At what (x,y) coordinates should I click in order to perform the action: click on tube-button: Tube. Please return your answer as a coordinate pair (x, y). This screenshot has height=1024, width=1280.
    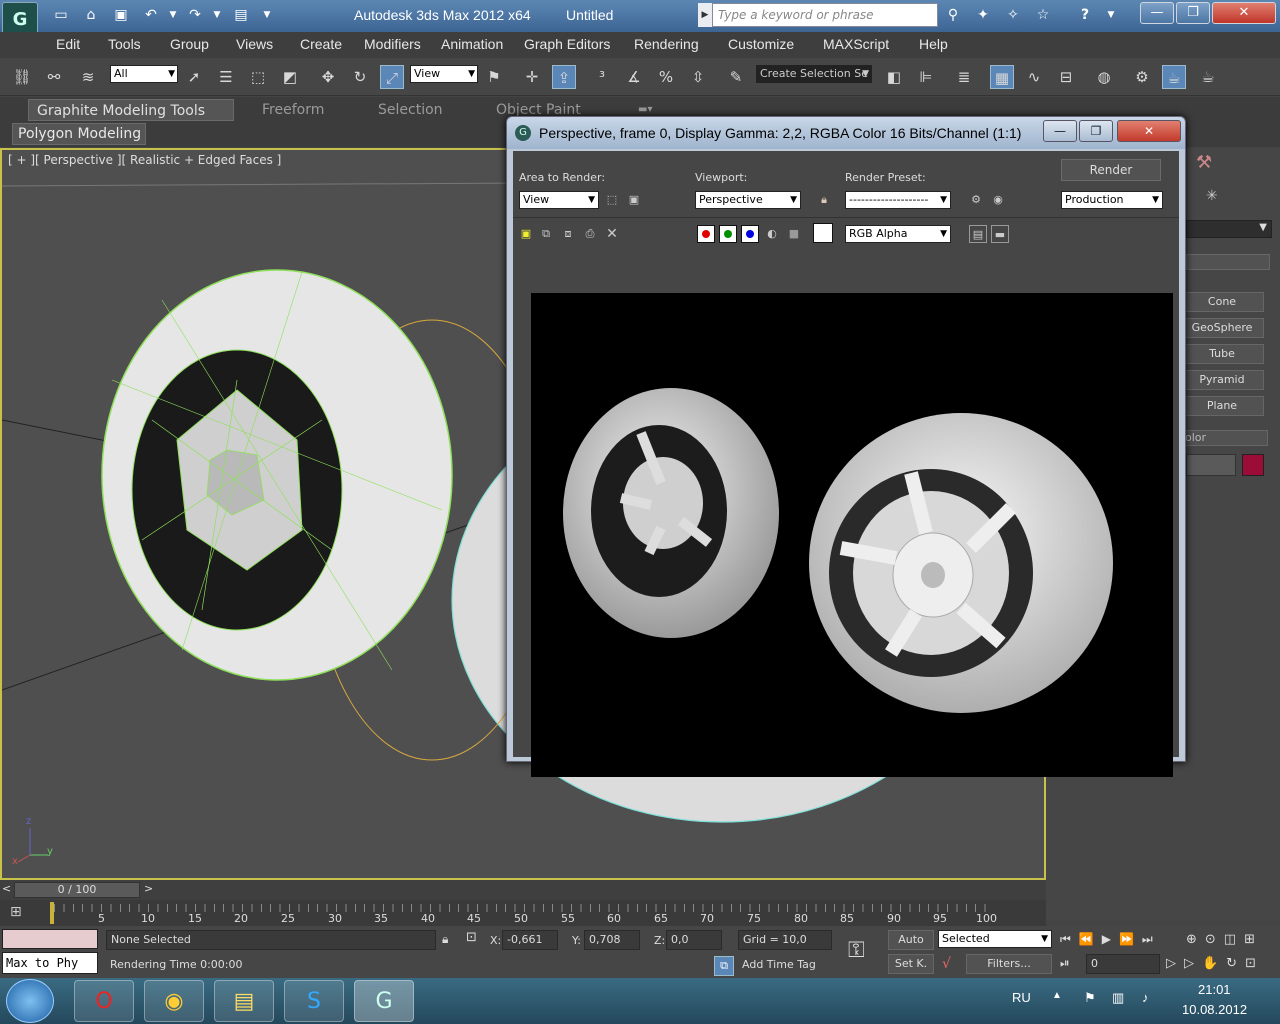
    Looking at the image, I should click on (1222, 354).